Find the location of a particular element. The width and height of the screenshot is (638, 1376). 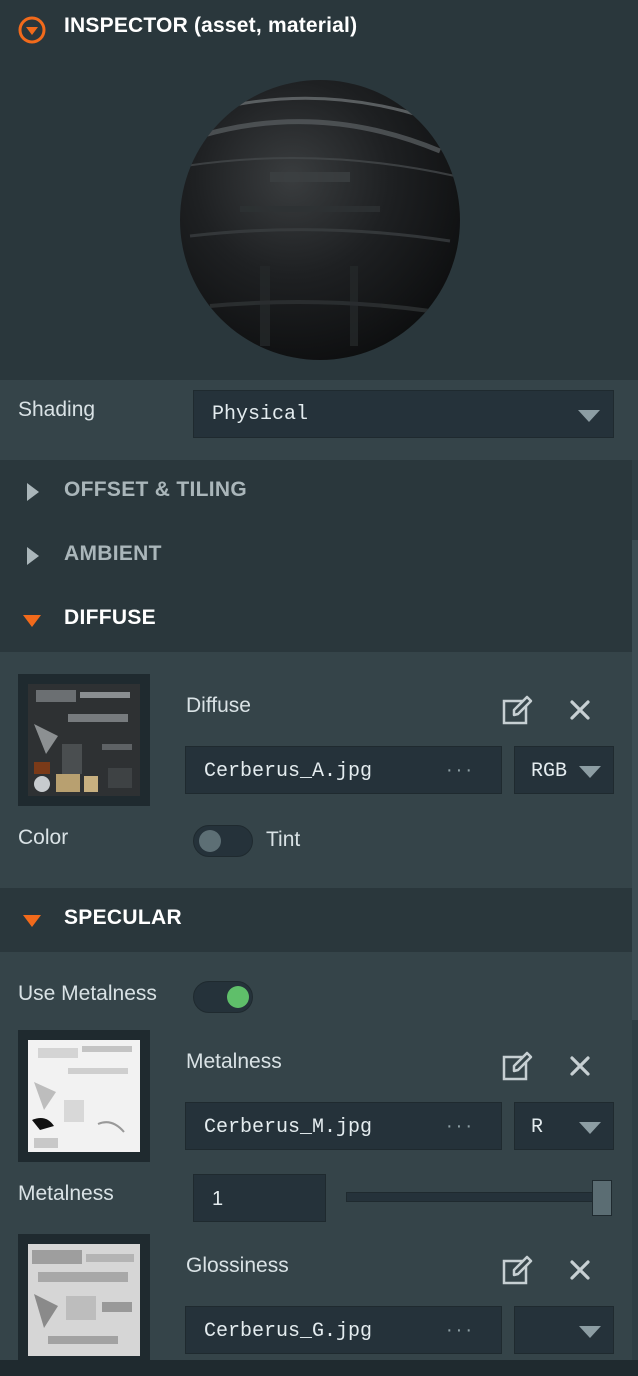

section-diffuse: DIFFUSE is located at coordinates (319, 619).